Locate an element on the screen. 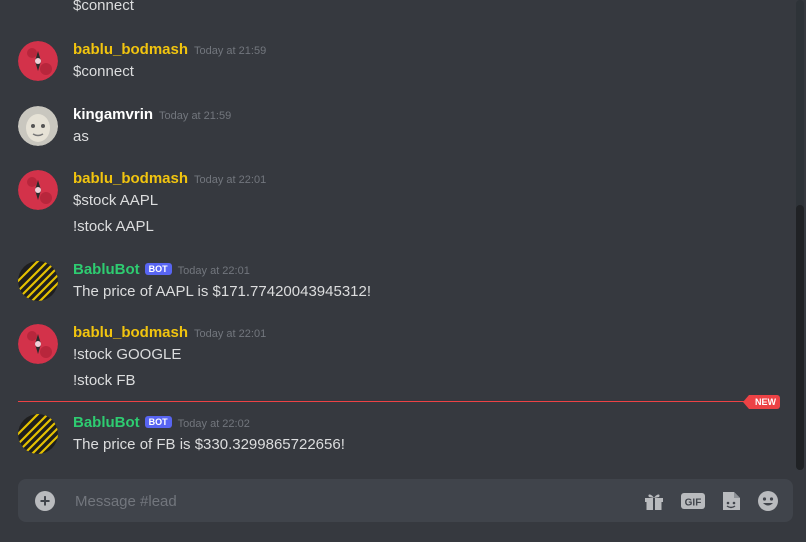 This screenshot has width=806, height=542. gif-label: GIF is located at coordinates (693, 503).